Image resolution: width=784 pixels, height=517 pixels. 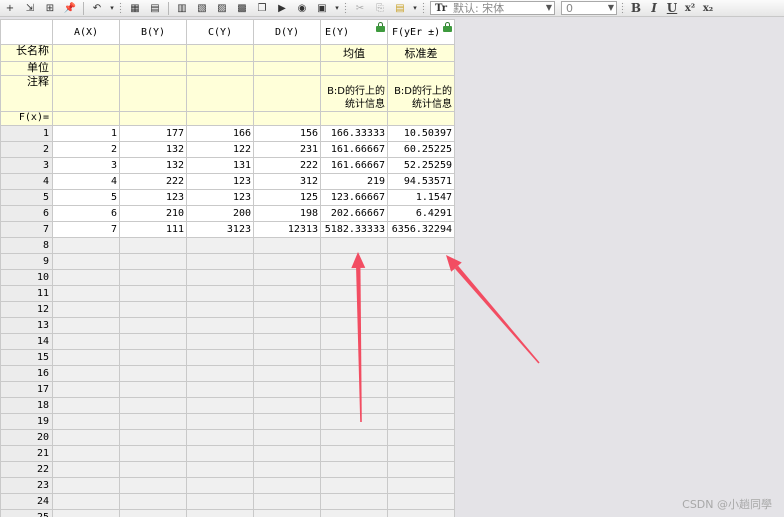 I want to click on undo-icon: ↶, so click(x=97, y=8).